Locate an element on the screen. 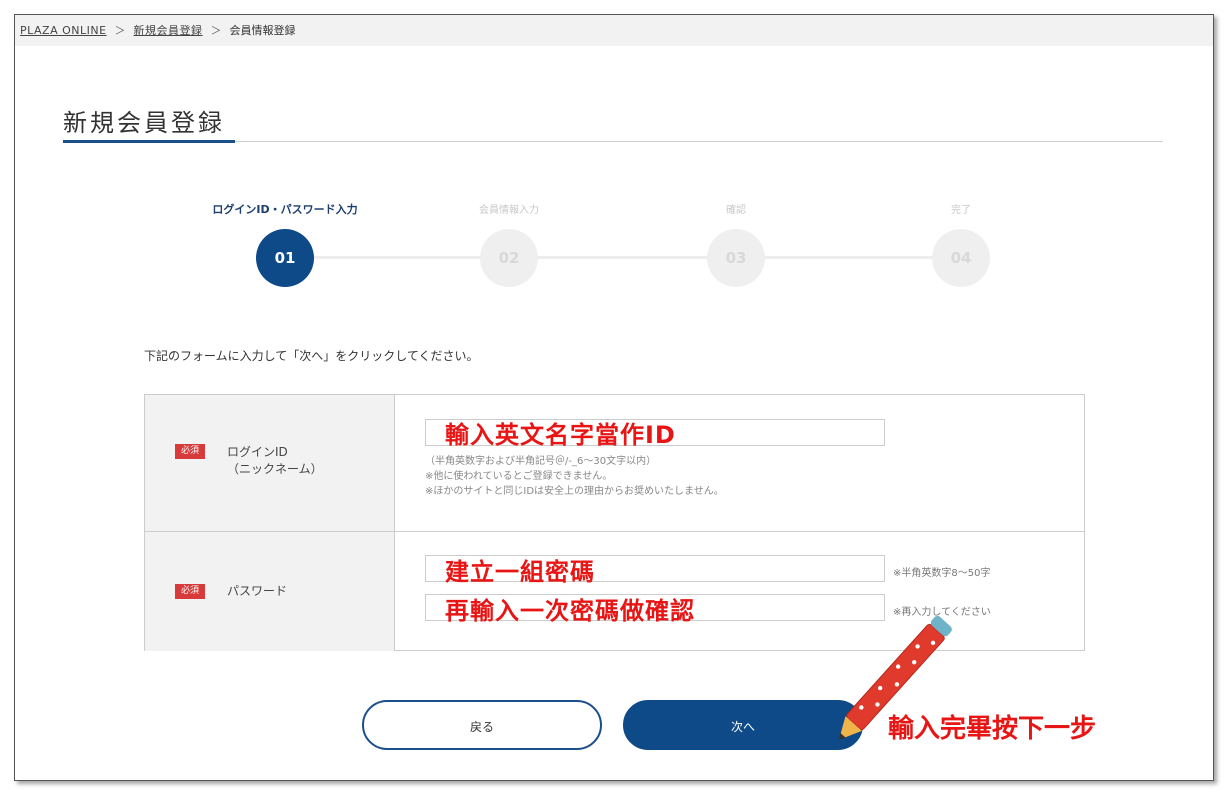  breadcrumb-home-link: PLAZA ONLINE is located at coordinates (63, 30).